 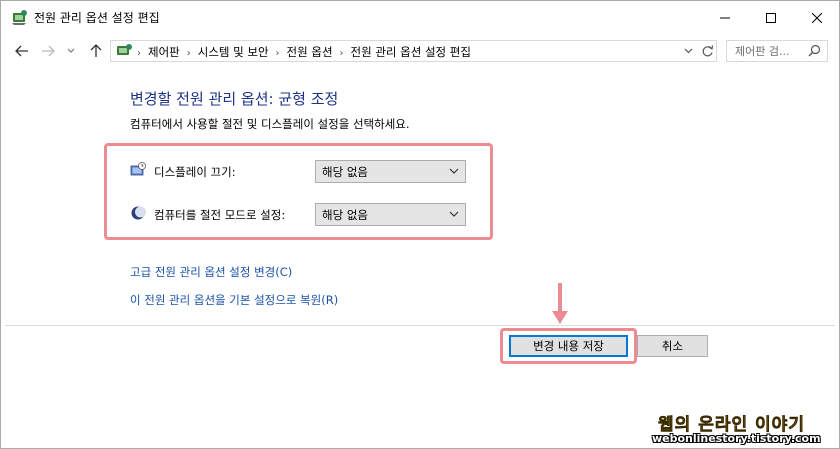 I want to click on monitor-clock-icon, so click(x=138, y=170).